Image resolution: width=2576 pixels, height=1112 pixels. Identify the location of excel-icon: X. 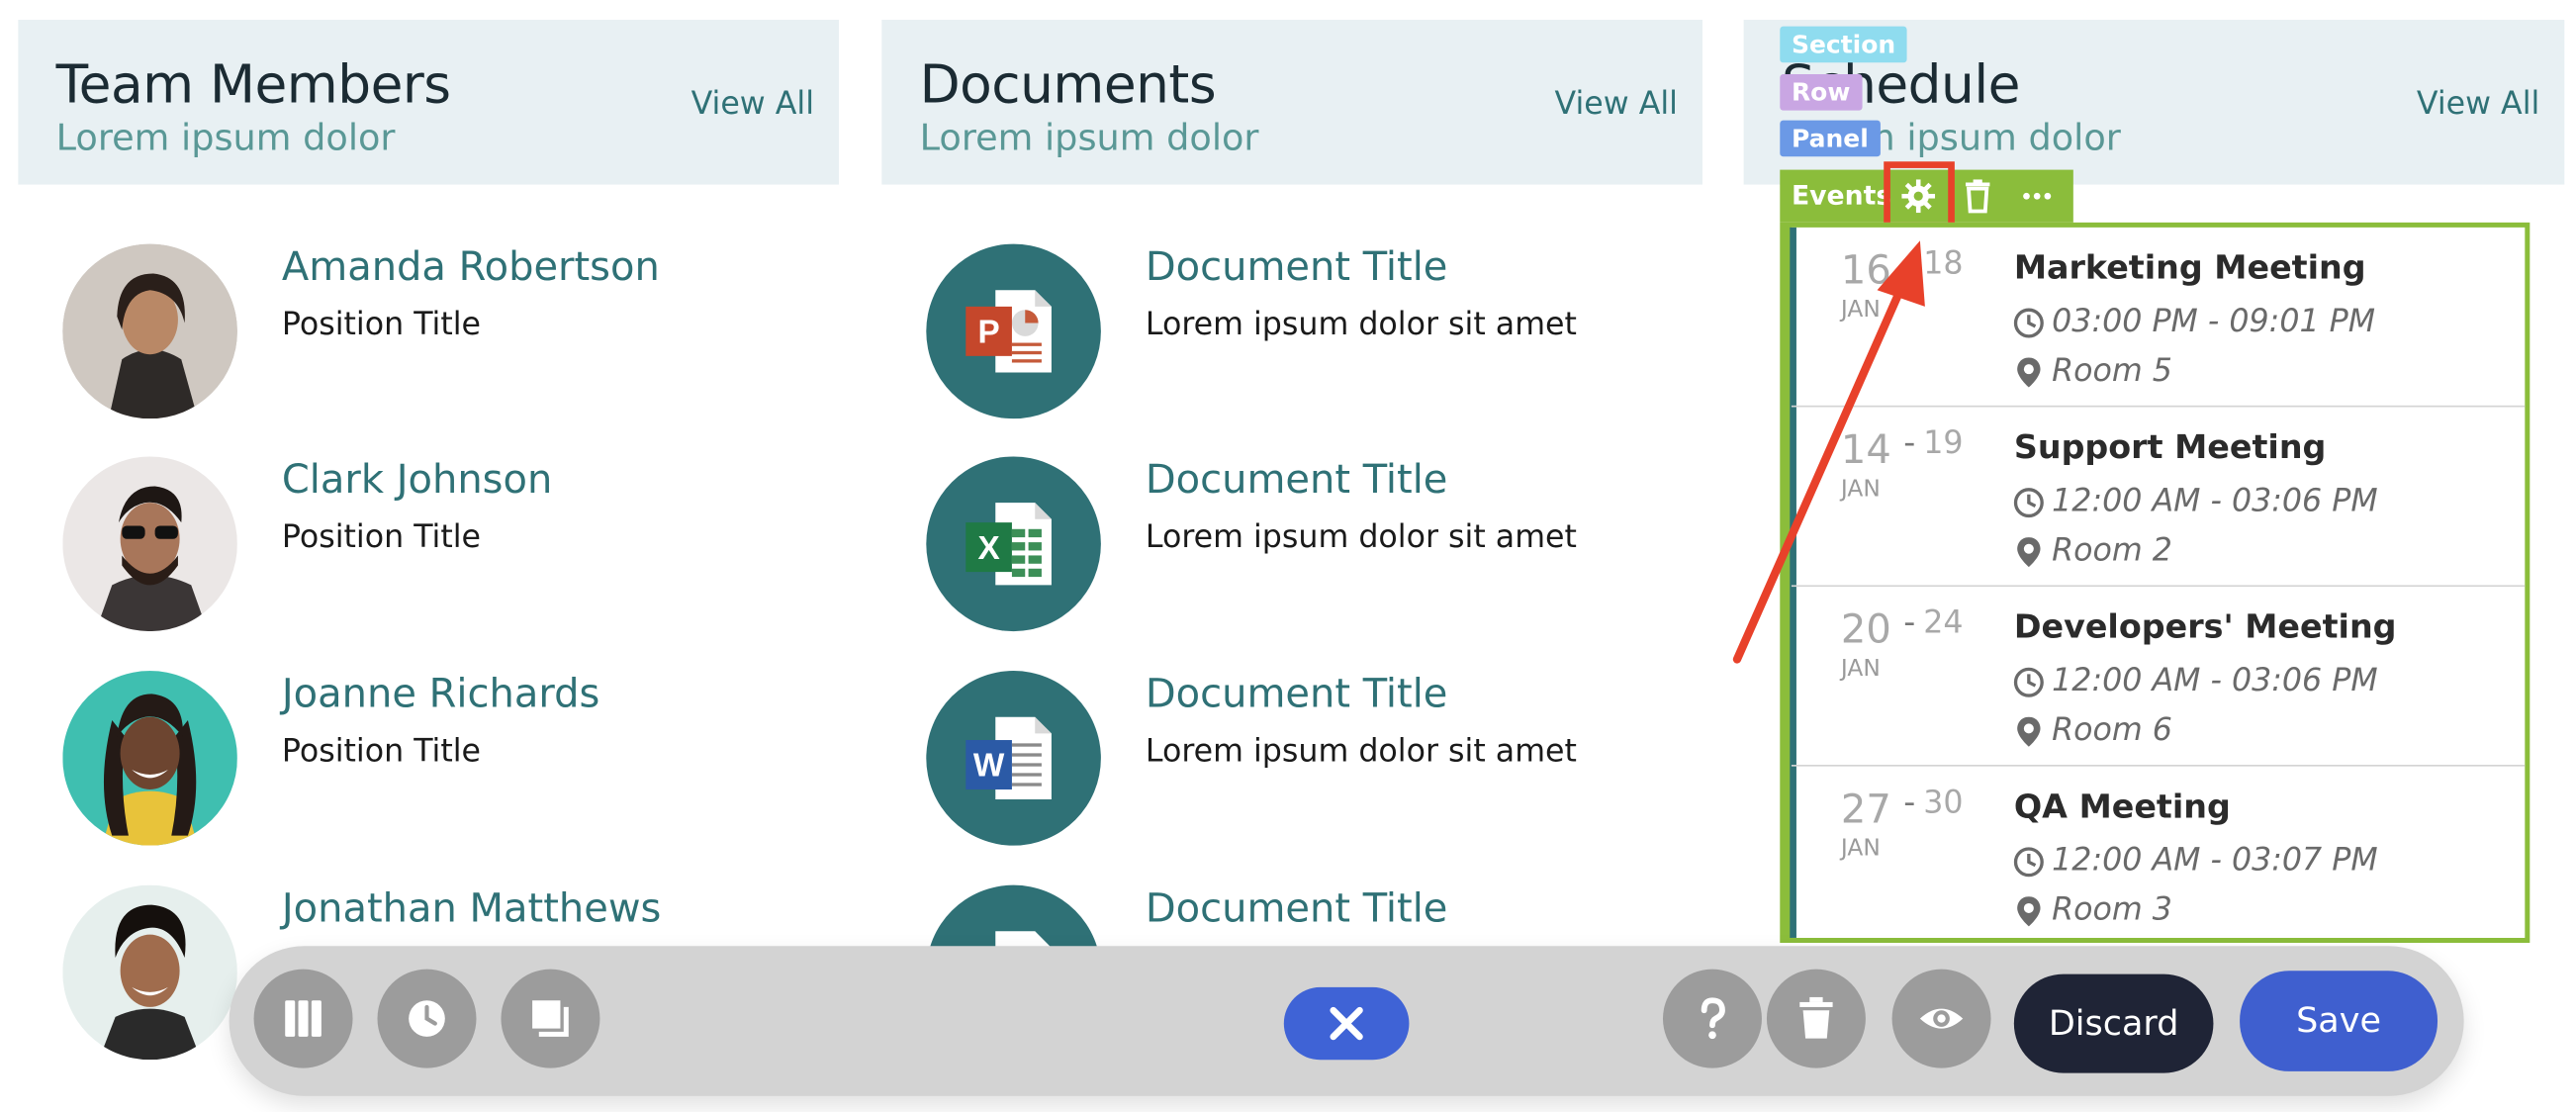
(1014, 544).